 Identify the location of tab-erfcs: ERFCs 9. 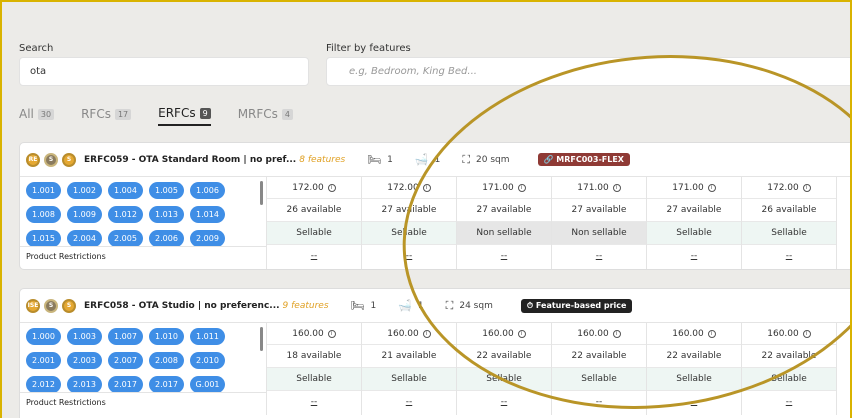
(184, 116).